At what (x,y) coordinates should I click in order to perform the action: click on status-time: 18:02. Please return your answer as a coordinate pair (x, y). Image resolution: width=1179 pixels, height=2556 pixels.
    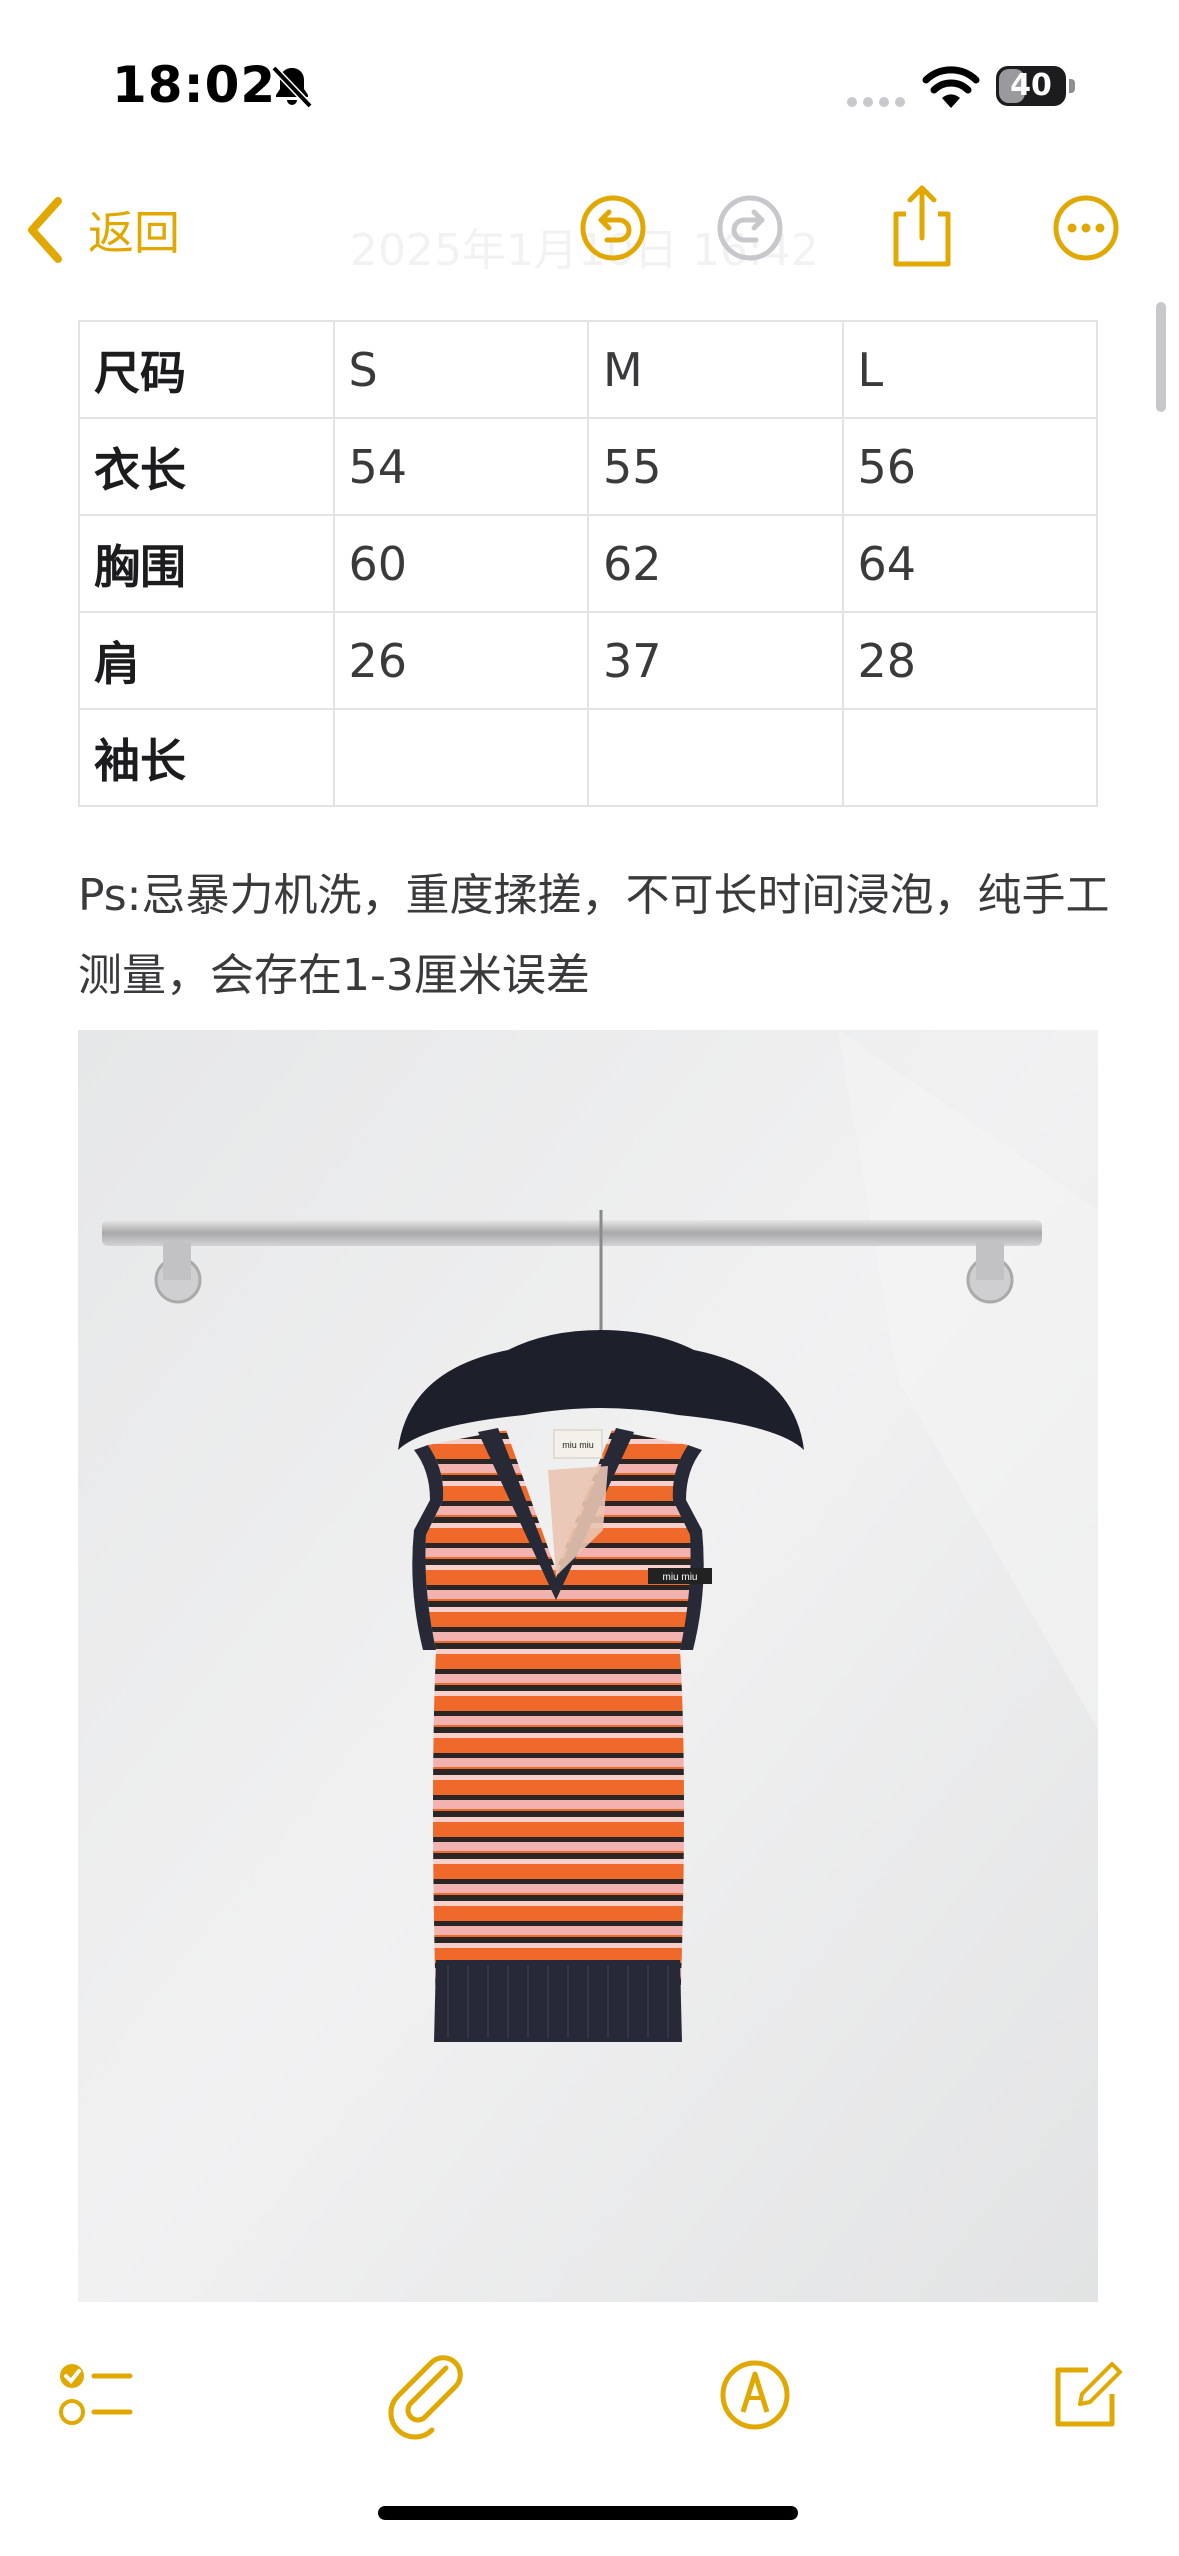
    Looking at the image, I should click on (194, 85).